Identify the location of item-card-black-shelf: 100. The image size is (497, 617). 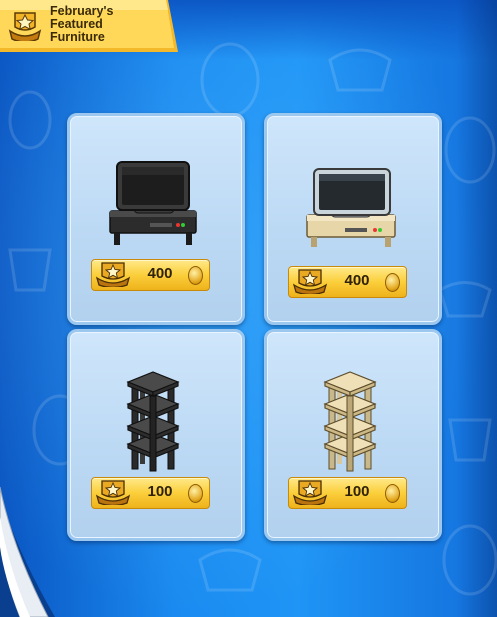
(156, 435).